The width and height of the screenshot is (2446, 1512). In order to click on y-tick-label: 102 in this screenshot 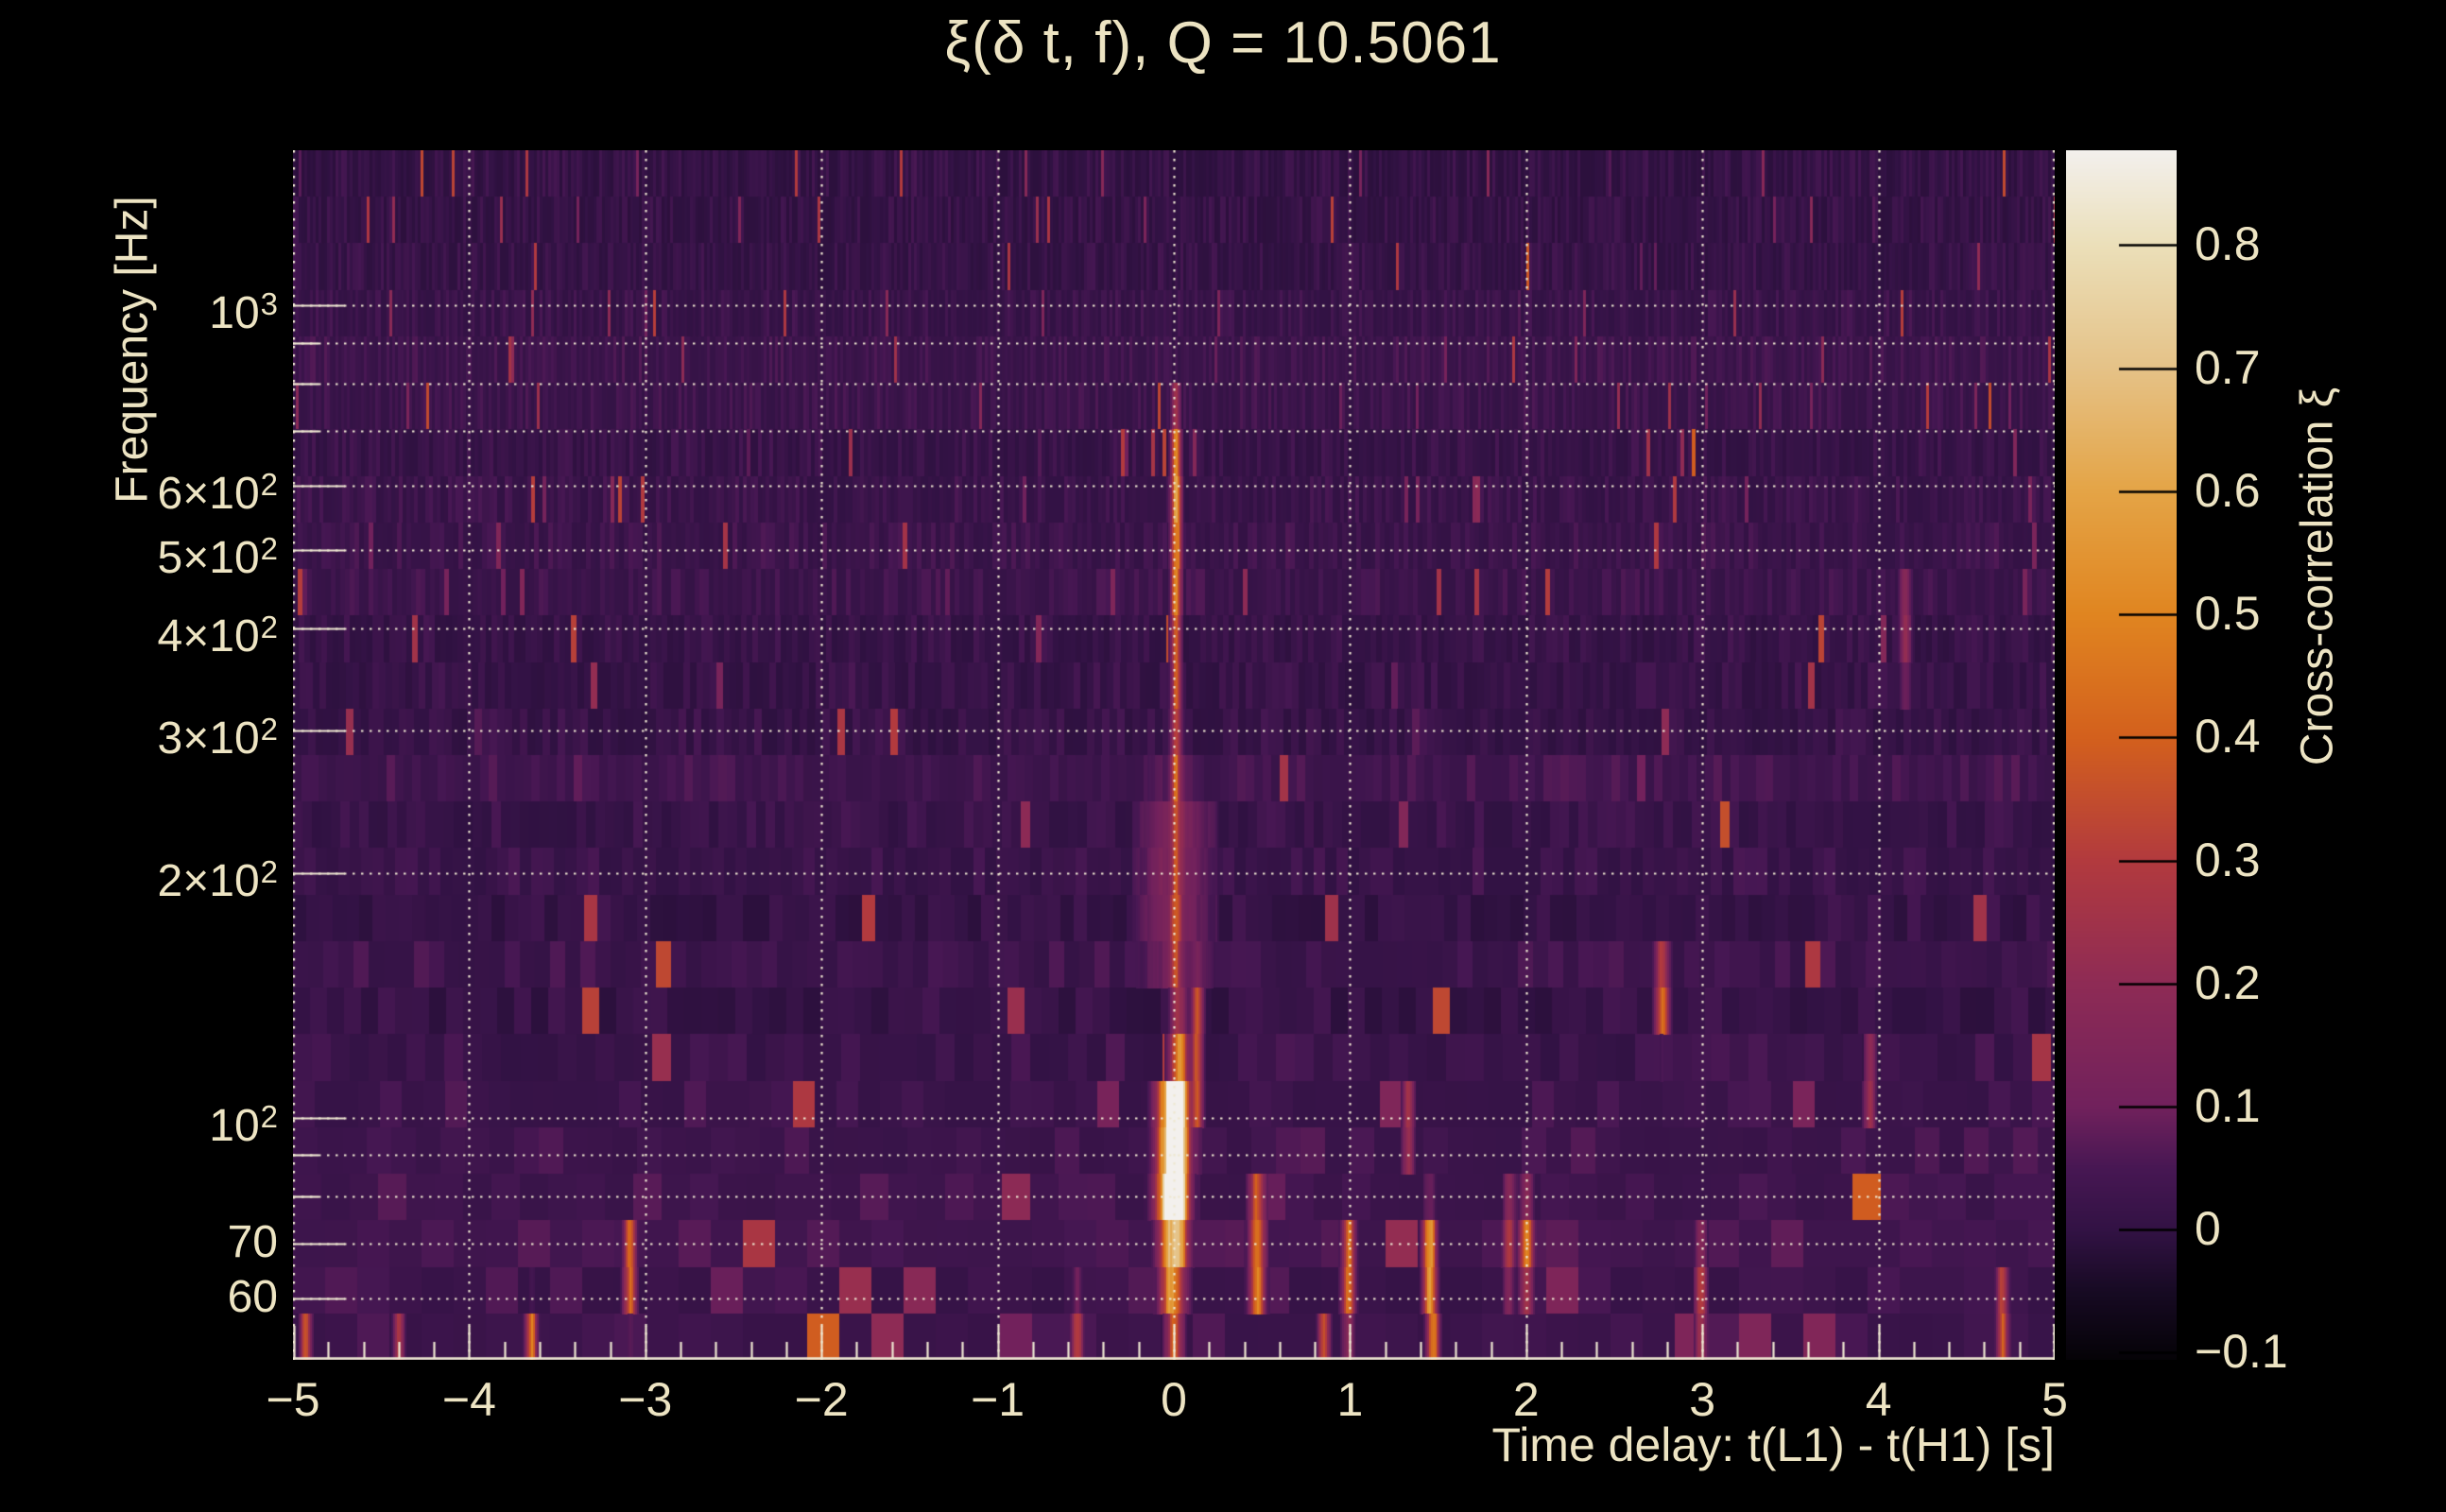, I will do `click(243, 1125)`.